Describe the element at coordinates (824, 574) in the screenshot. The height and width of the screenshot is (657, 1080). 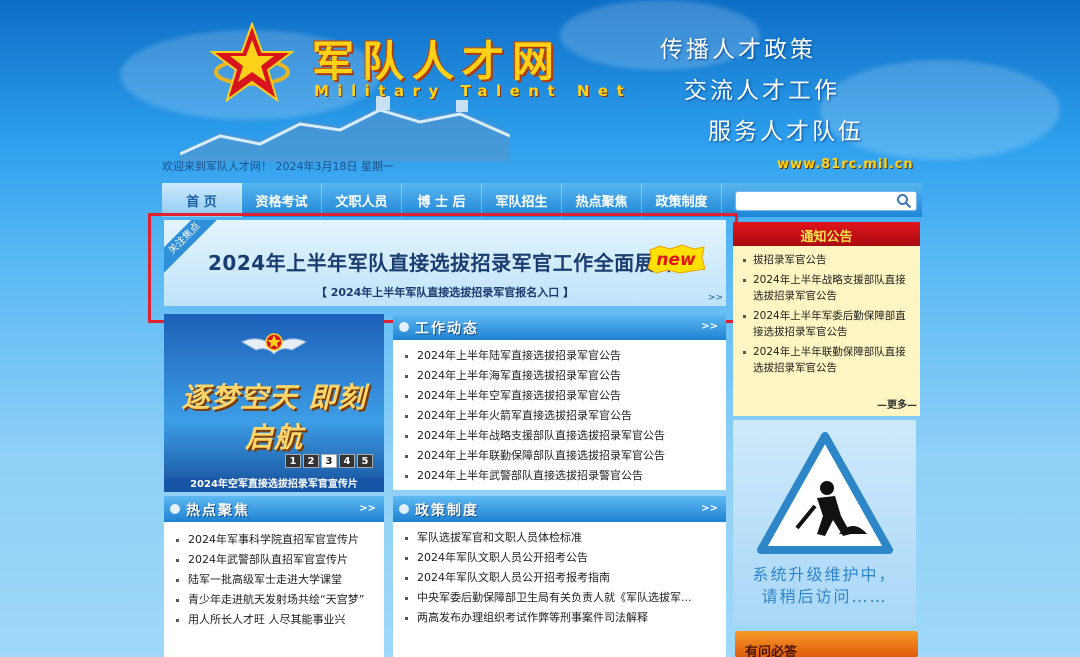
I see `maintenance-line-1: 系统升级维护中，` at that location.